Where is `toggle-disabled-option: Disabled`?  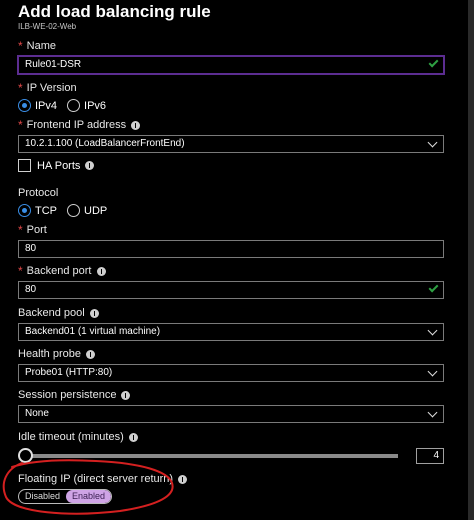
toggle-disabled-option: Disabled is located at coordinates (42, 496).